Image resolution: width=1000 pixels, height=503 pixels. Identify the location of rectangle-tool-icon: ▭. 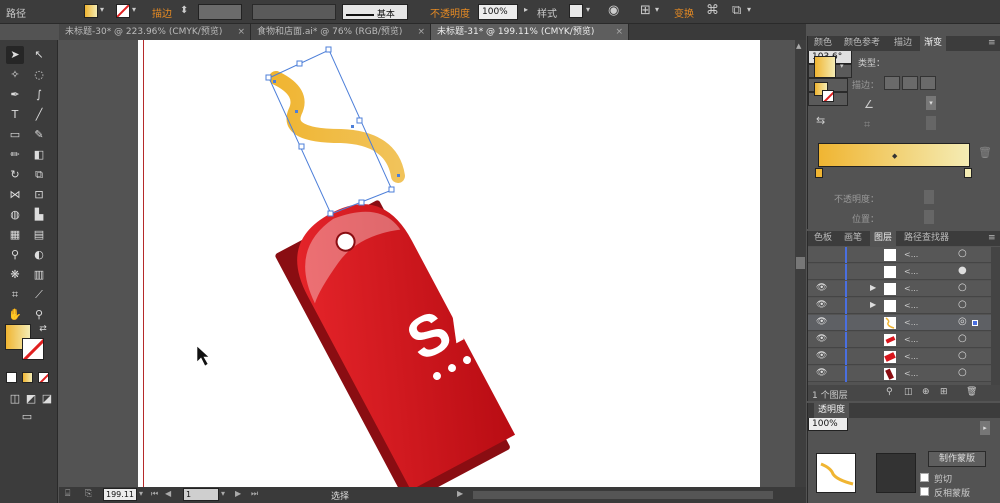
(15, 135).